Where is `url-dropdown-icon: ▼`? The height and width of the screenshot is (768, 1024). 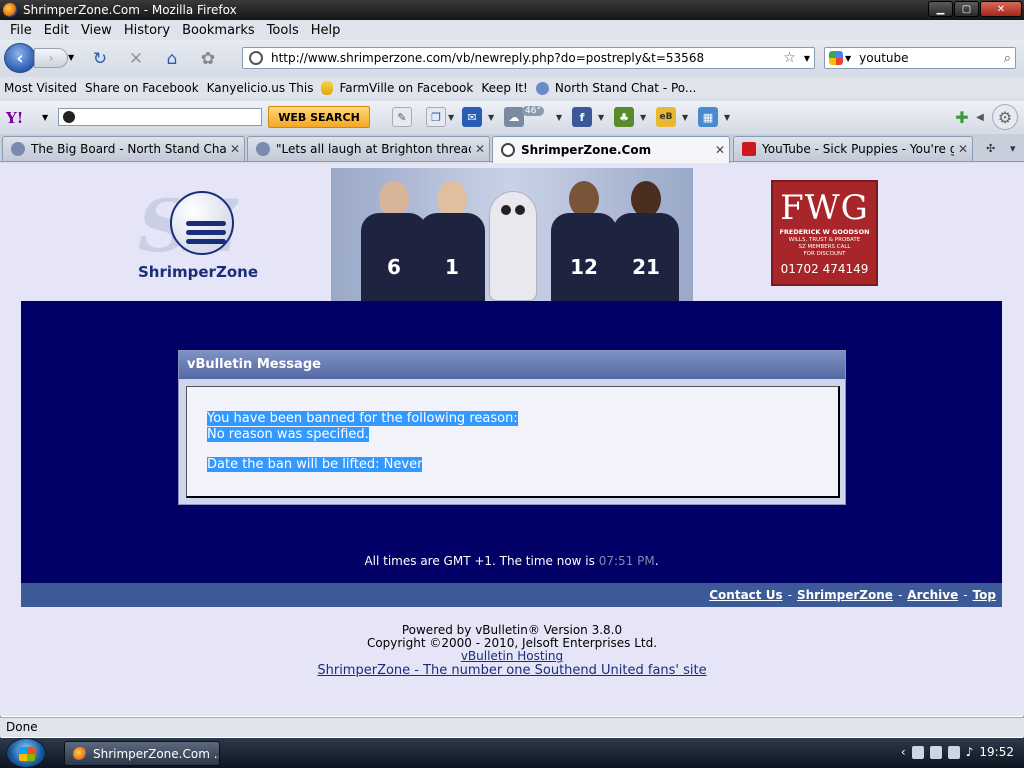 url-dropdown-icon: ▼ is located at coordinates (807, 58).